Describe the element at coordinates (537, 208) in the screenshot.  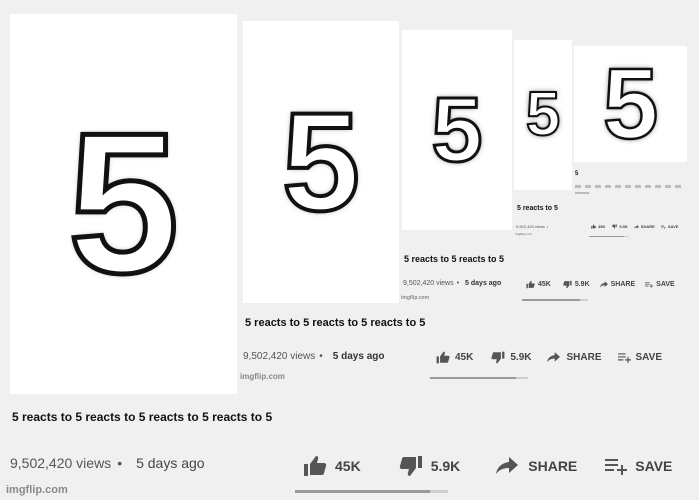
I see `video-title: 5 reacts to 5` at that location.